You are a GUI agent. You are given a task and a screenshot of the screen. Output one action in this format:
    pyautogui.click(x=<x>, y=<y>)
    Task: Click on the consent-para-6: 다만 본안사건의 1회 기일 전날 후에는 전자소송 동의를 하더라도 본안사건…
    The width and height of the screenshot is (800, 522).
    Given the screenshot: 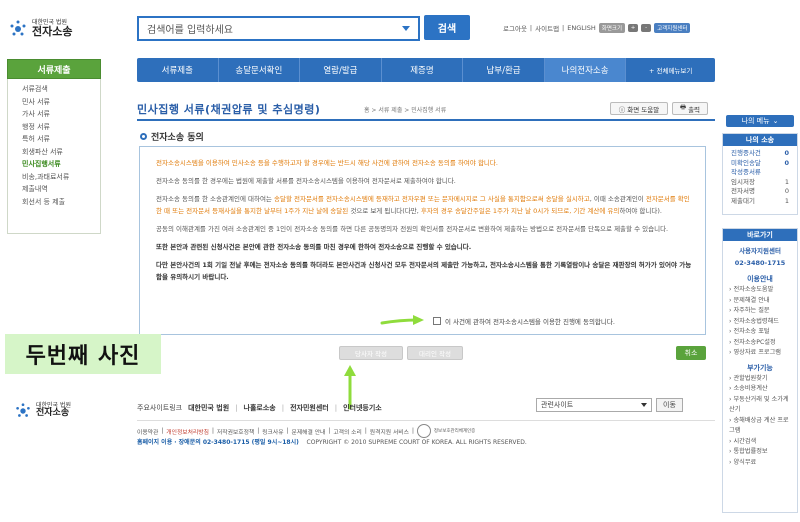 What is the action you would take?
    pyautogui.click(x=424, y=271)
    